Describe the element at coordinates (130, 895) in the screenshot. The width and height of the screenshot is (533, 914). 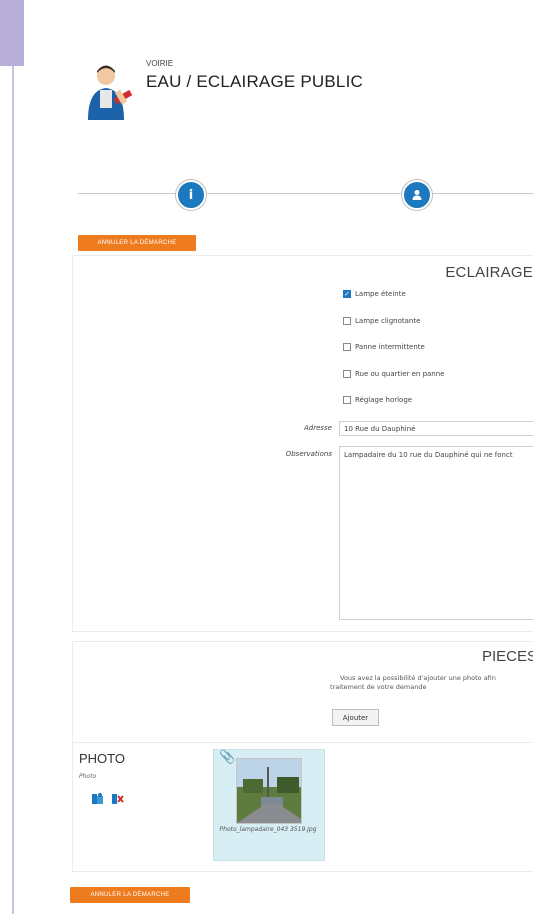
I see `cancel-request-button-bottom: ANNULER LA DÉMARCHE` at that location.